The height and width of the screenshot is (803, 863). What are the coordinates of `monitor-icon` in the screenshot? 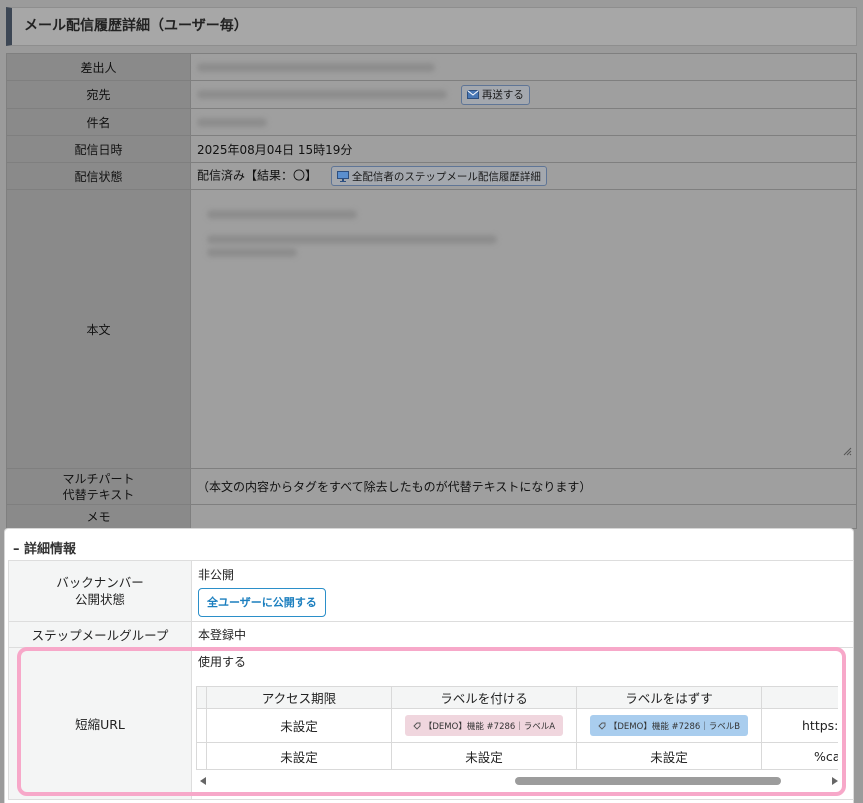 It's located at (342, 176).